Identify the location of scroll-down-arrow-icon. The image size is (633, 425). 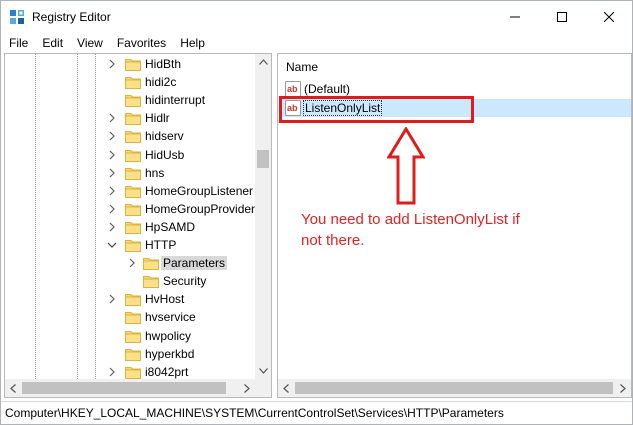
(263, 371).